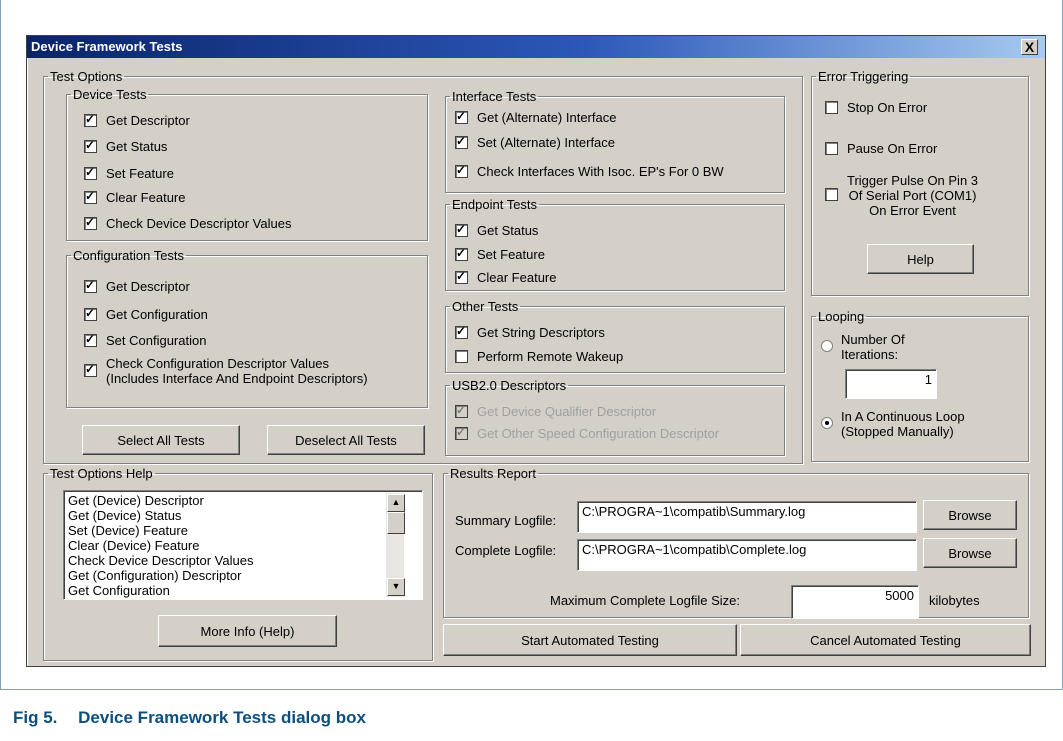 The height and width of the screenshot is (741, 1063). What do you see at coordinates (970, 515) in the screenshot?
I see `summary-browse-button: Browse` at bounding box center [970, 515].